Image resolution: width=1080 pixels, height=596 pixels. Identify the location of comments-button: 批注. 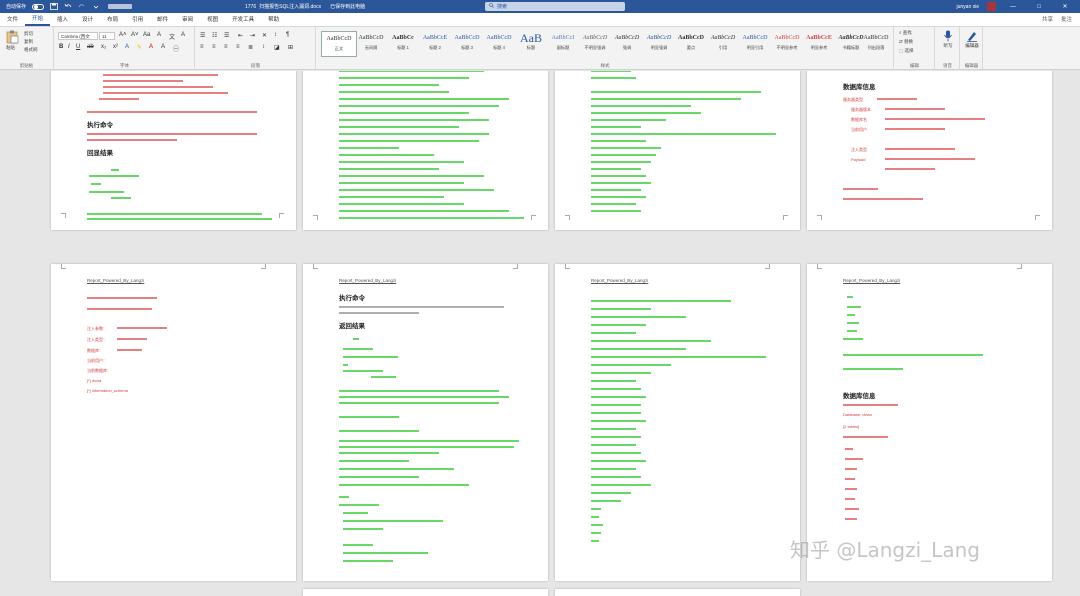
(1066, 19).